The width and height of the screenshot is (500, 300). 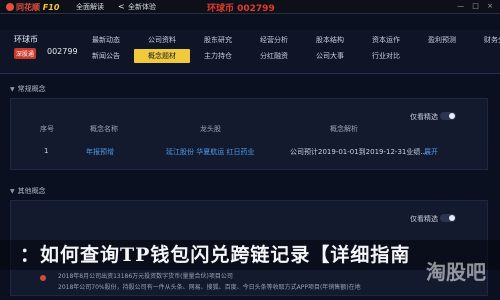 I want to click on status-dot-icon, so click(x=43, y=278).